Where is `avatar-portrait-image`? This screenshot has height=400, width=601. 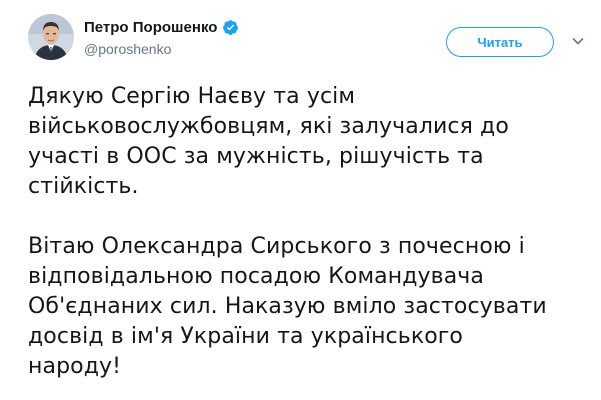 avatar-portrait-image is located at coordinates (51, 37).